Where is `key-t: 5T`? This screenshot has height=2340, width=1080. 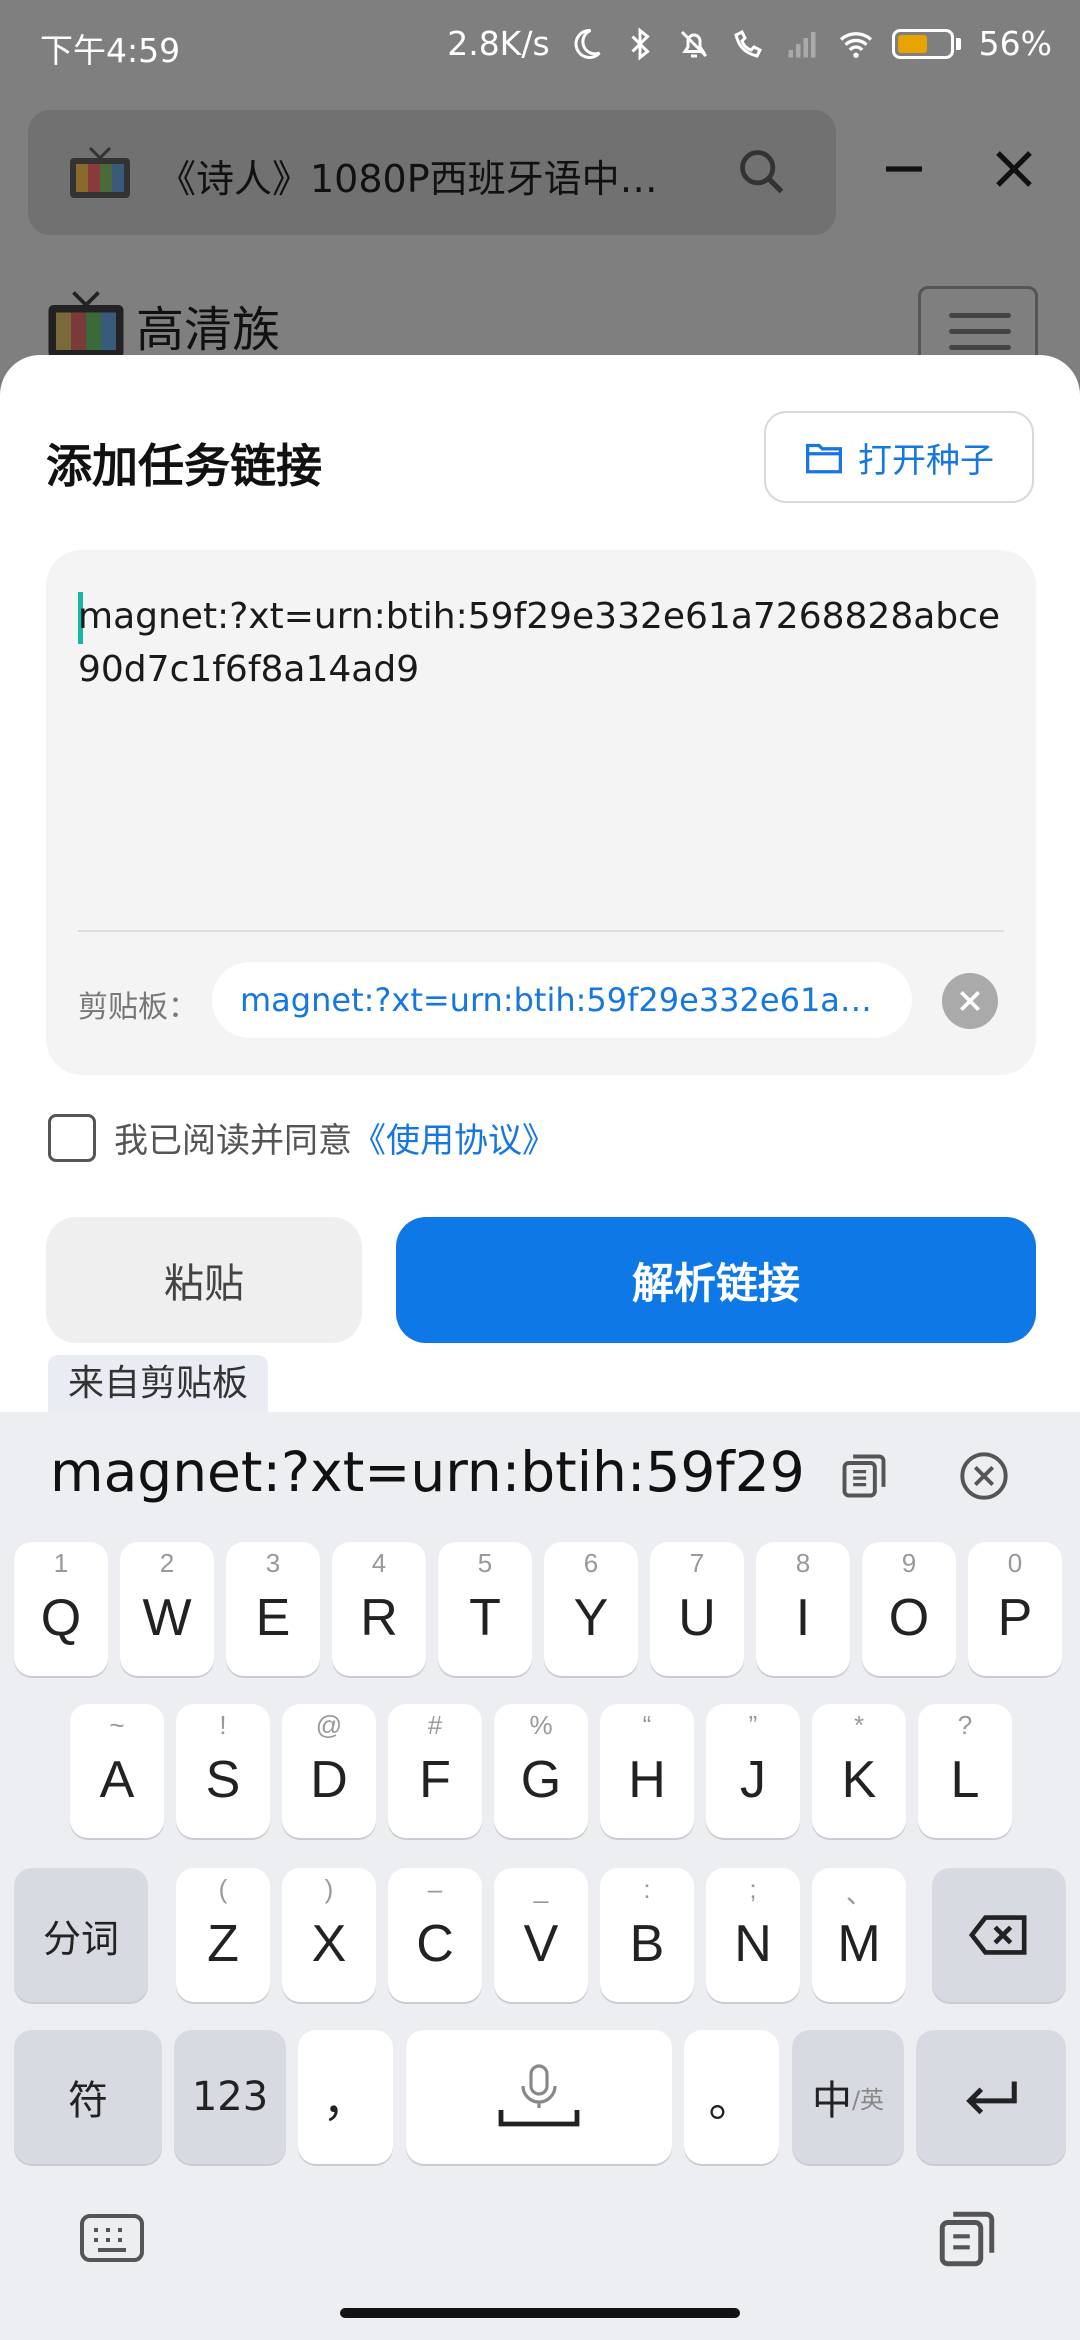
key-t: 5T is located at coordinates (485, 1609).